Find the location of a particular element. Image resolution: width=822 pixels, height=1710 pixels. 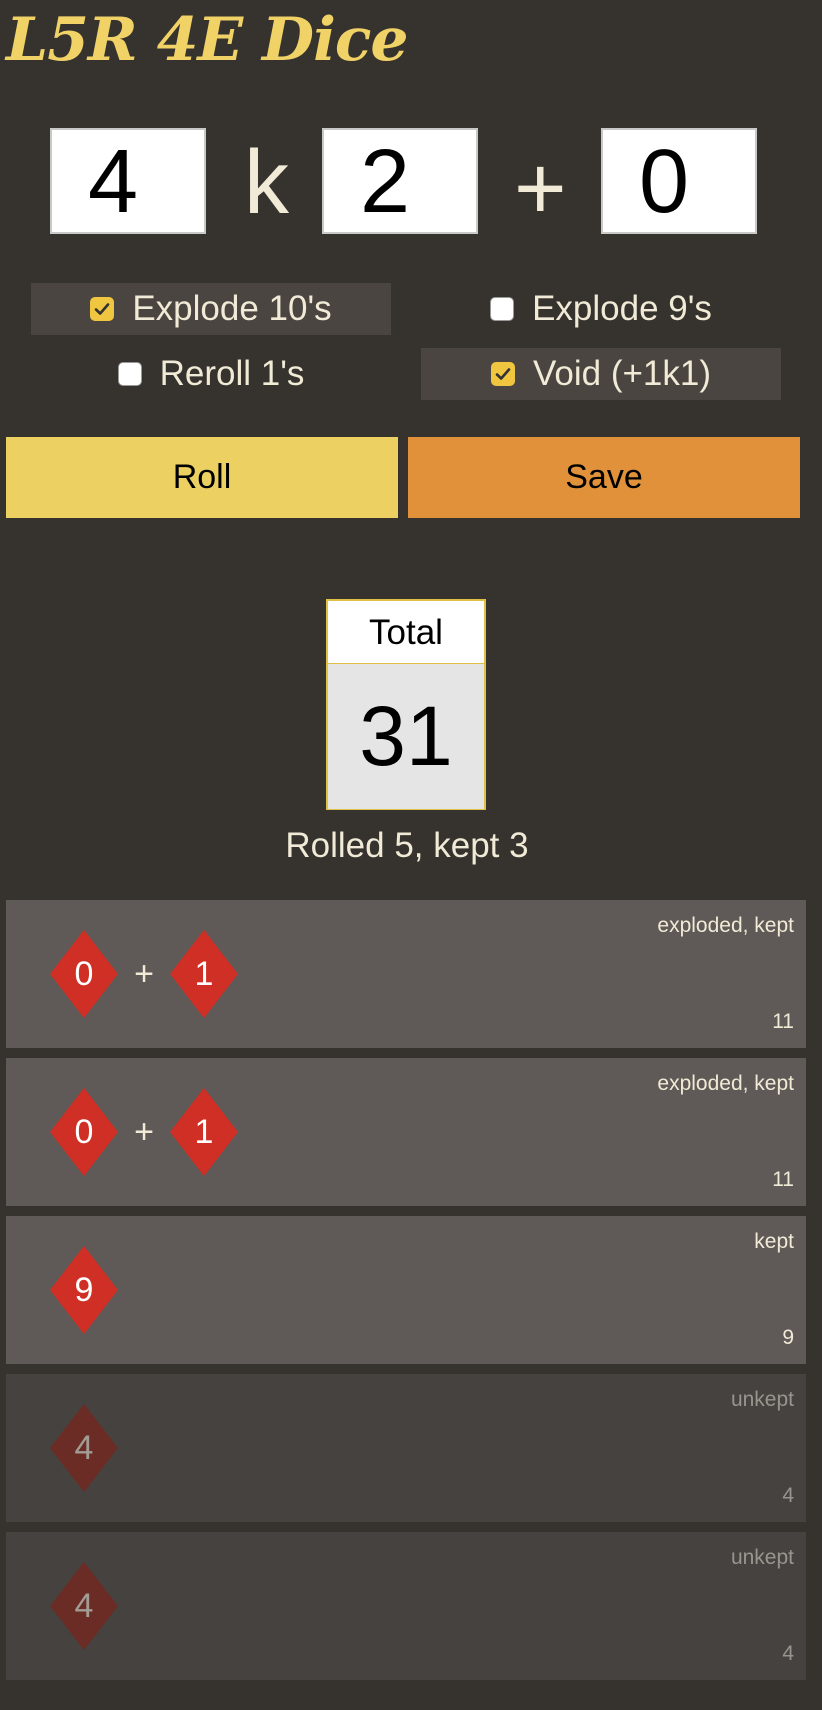

roll-summary: Rolled 5, kept 3 is located at coordinates (407, 845).